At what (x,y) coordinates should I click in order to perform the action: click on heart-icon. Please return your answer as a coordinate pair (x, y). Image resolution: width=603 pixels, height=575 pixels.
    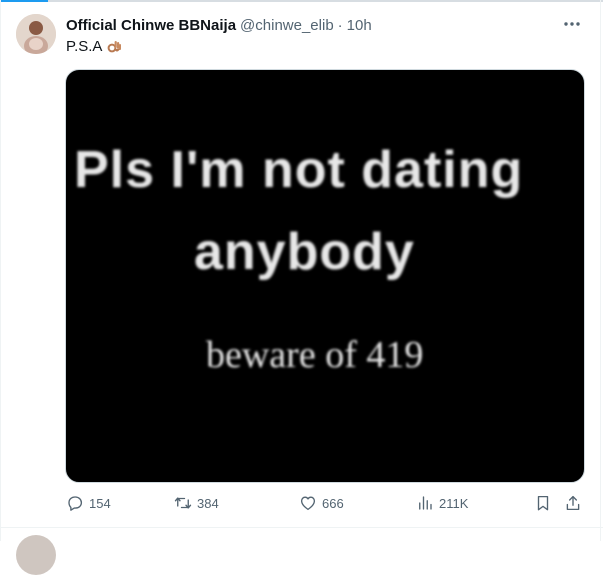
    Looking at the image, I should click on (308, 503).